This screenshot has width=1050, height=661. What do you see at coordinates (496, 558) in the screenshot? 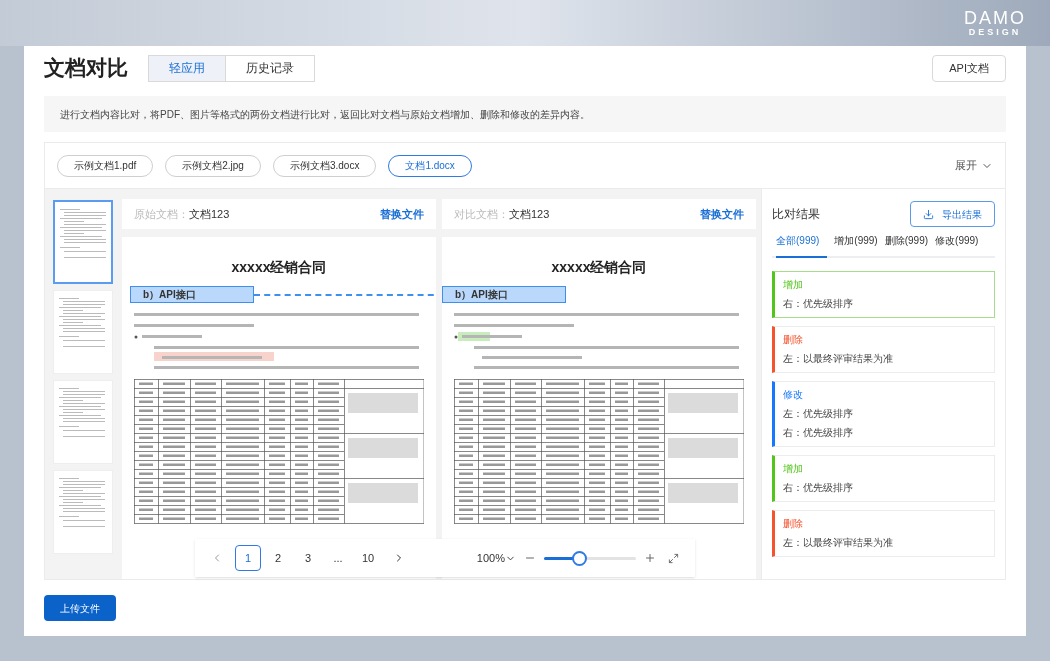
I see `zoom-select: 100%` at bounding box center [496, 558].